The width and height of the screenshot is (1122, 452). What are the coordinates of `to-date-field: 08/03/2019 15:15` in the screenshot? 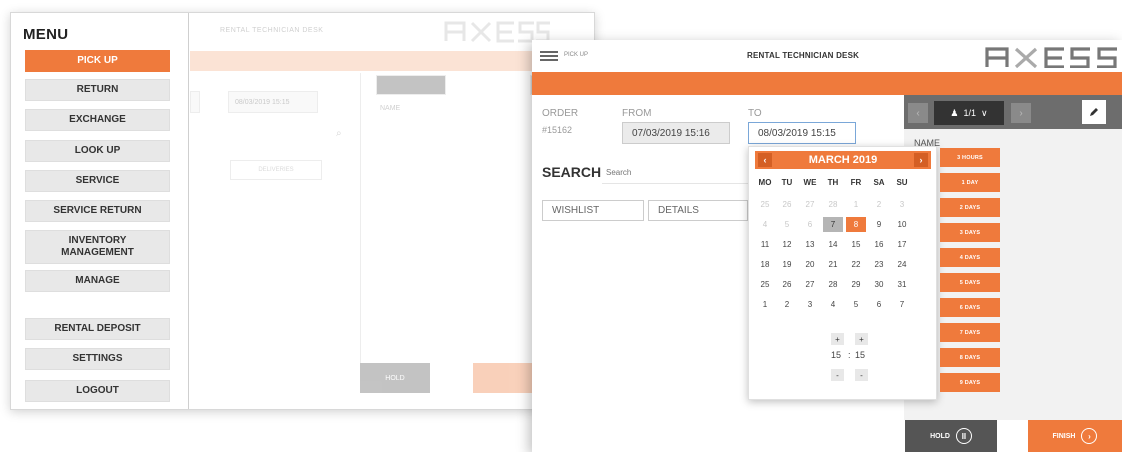 It's located at (802, 133).